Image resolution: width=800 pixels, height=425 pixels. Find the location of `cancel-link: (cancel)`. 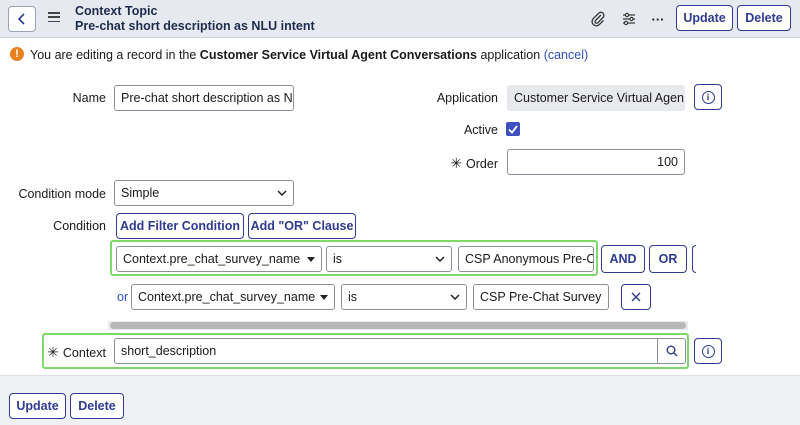

cancel-link: (cancel) is located at coordinates (566, 55).